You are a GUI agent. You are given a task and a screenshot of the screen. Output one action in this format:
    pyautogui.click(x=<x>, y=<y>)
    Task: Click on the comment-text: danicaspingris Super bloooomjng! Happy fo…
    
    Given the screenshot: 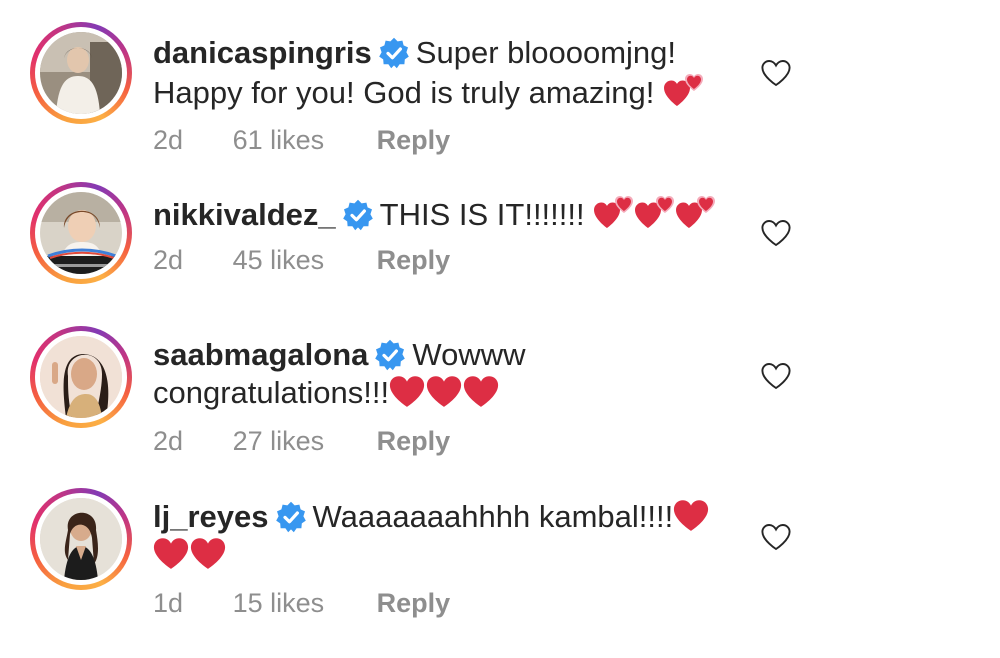 What is the action you would take?
    pyautogui.click(x=448, y=75)
    